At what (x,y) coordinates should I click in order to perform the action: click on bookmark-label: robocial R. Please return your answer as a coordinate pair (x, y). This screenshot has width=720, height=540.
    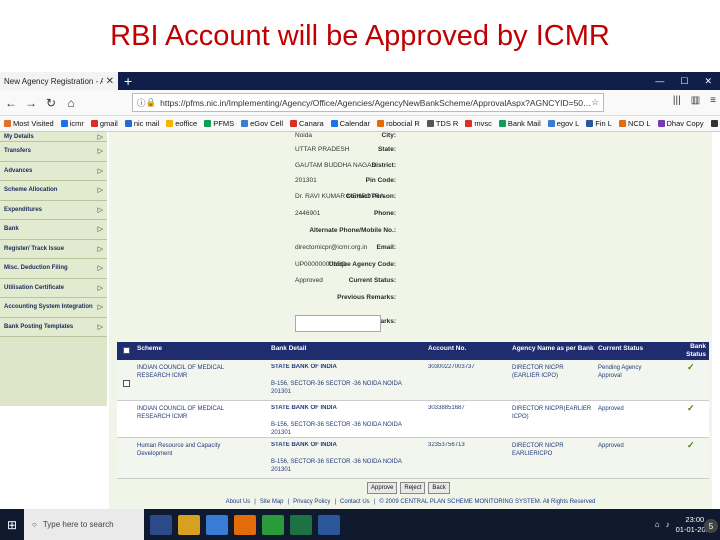
    Looking at the image, I should click on (403, 123).